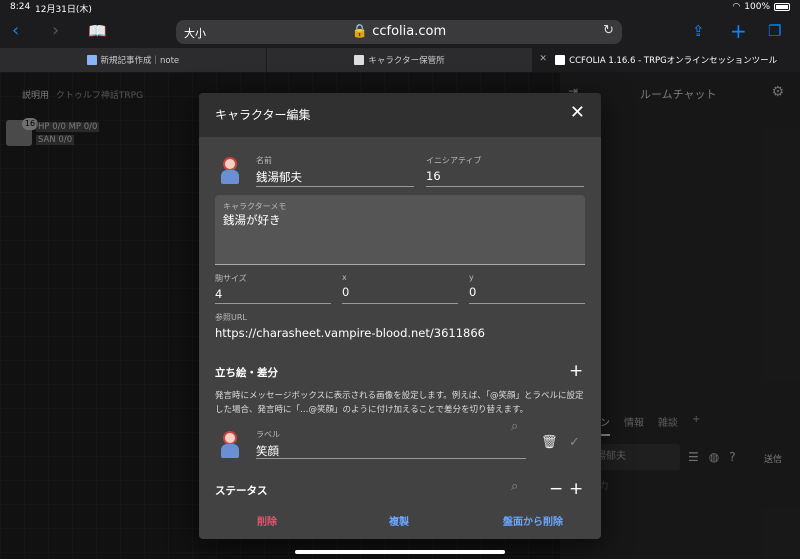 This screenshot has height=559, width=800. Describe the element at coordinates (543, 59) in the screenshot. I see `close-tab-icon: ✕` at that location.